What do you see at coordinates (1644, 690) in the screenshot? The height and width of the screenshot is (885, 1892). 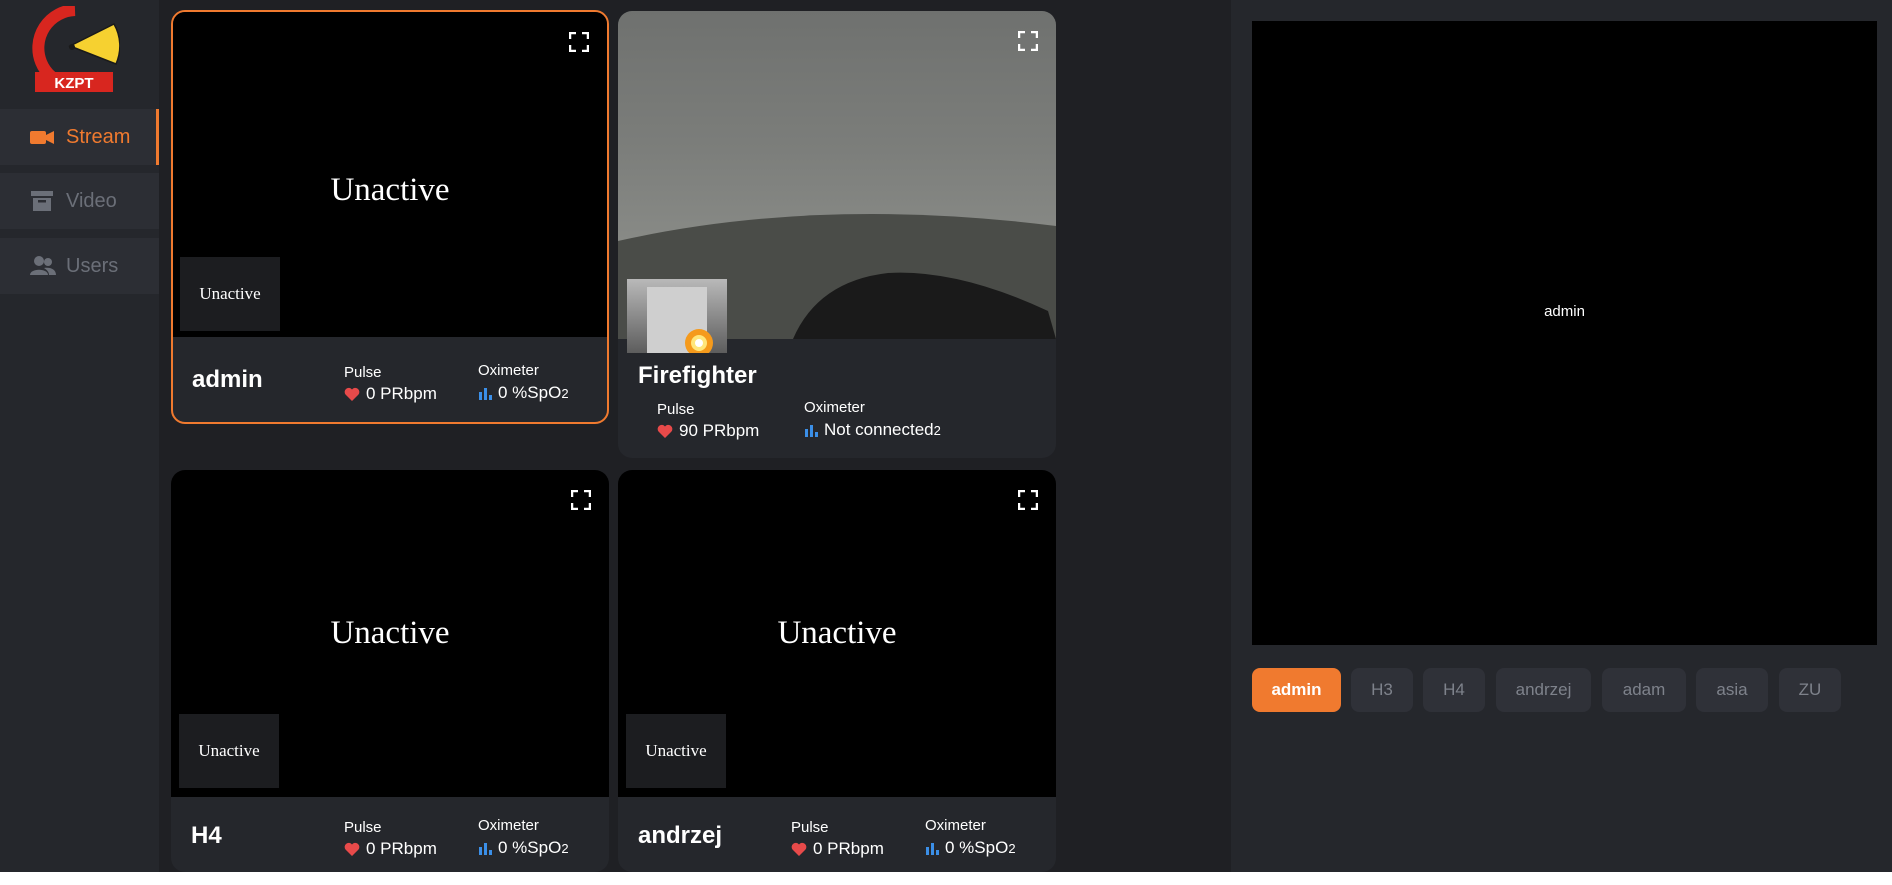 I see `user-button-adam: adam` at bounding box center [1644, 690].